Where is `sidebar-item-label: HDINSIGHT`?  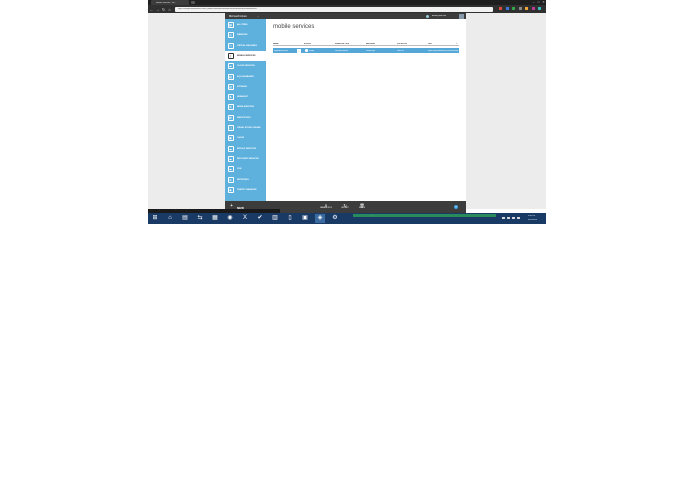 sidebar-item-label: HDINSIGHT is located at coordinates (242, 97).